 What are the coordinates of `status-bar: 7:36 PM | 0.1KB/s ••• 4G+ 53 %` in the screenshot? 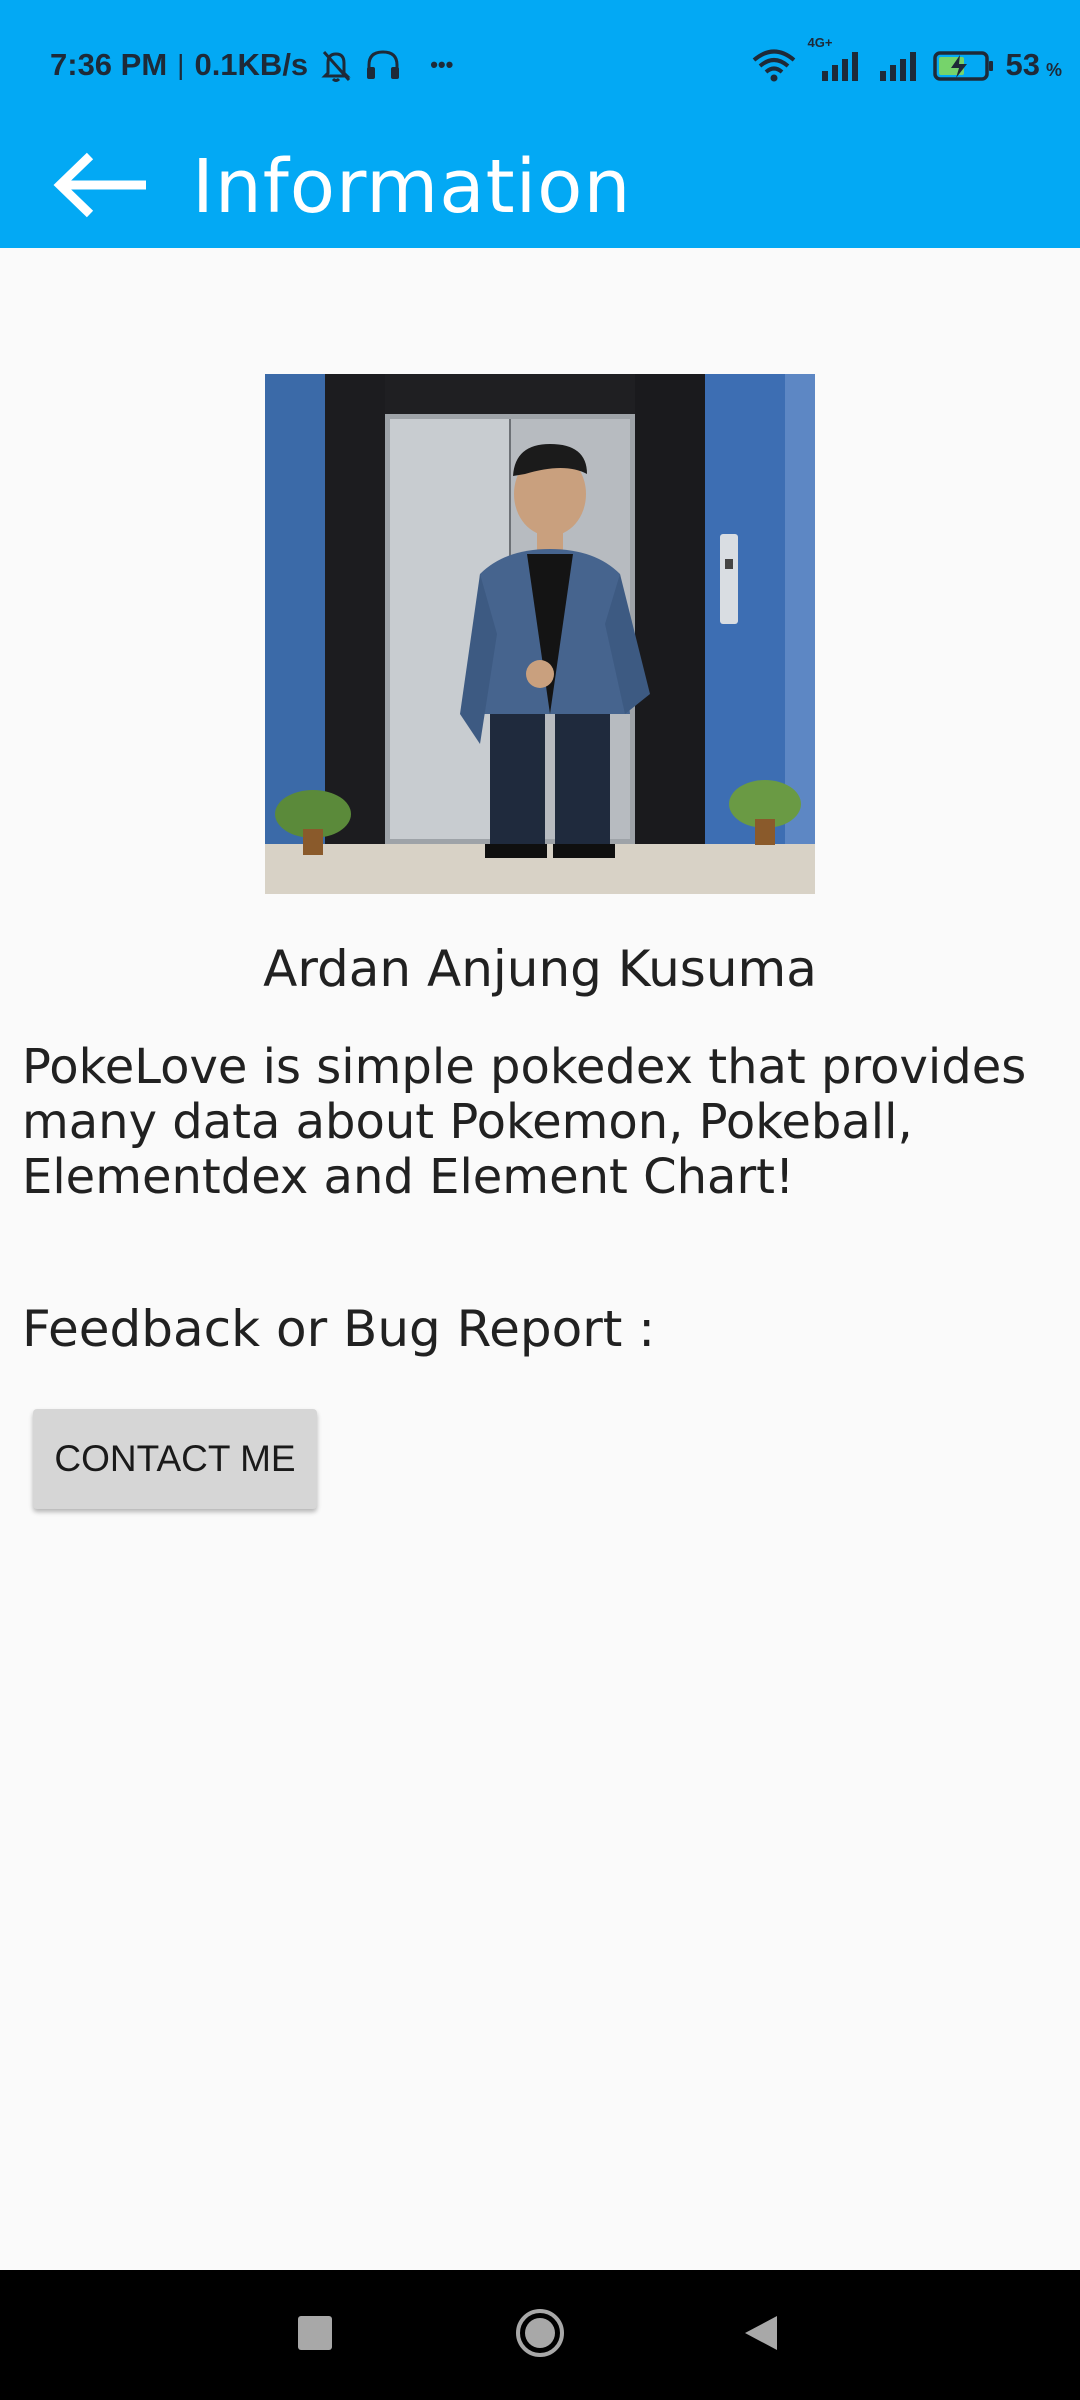 It's located at (540, 63).